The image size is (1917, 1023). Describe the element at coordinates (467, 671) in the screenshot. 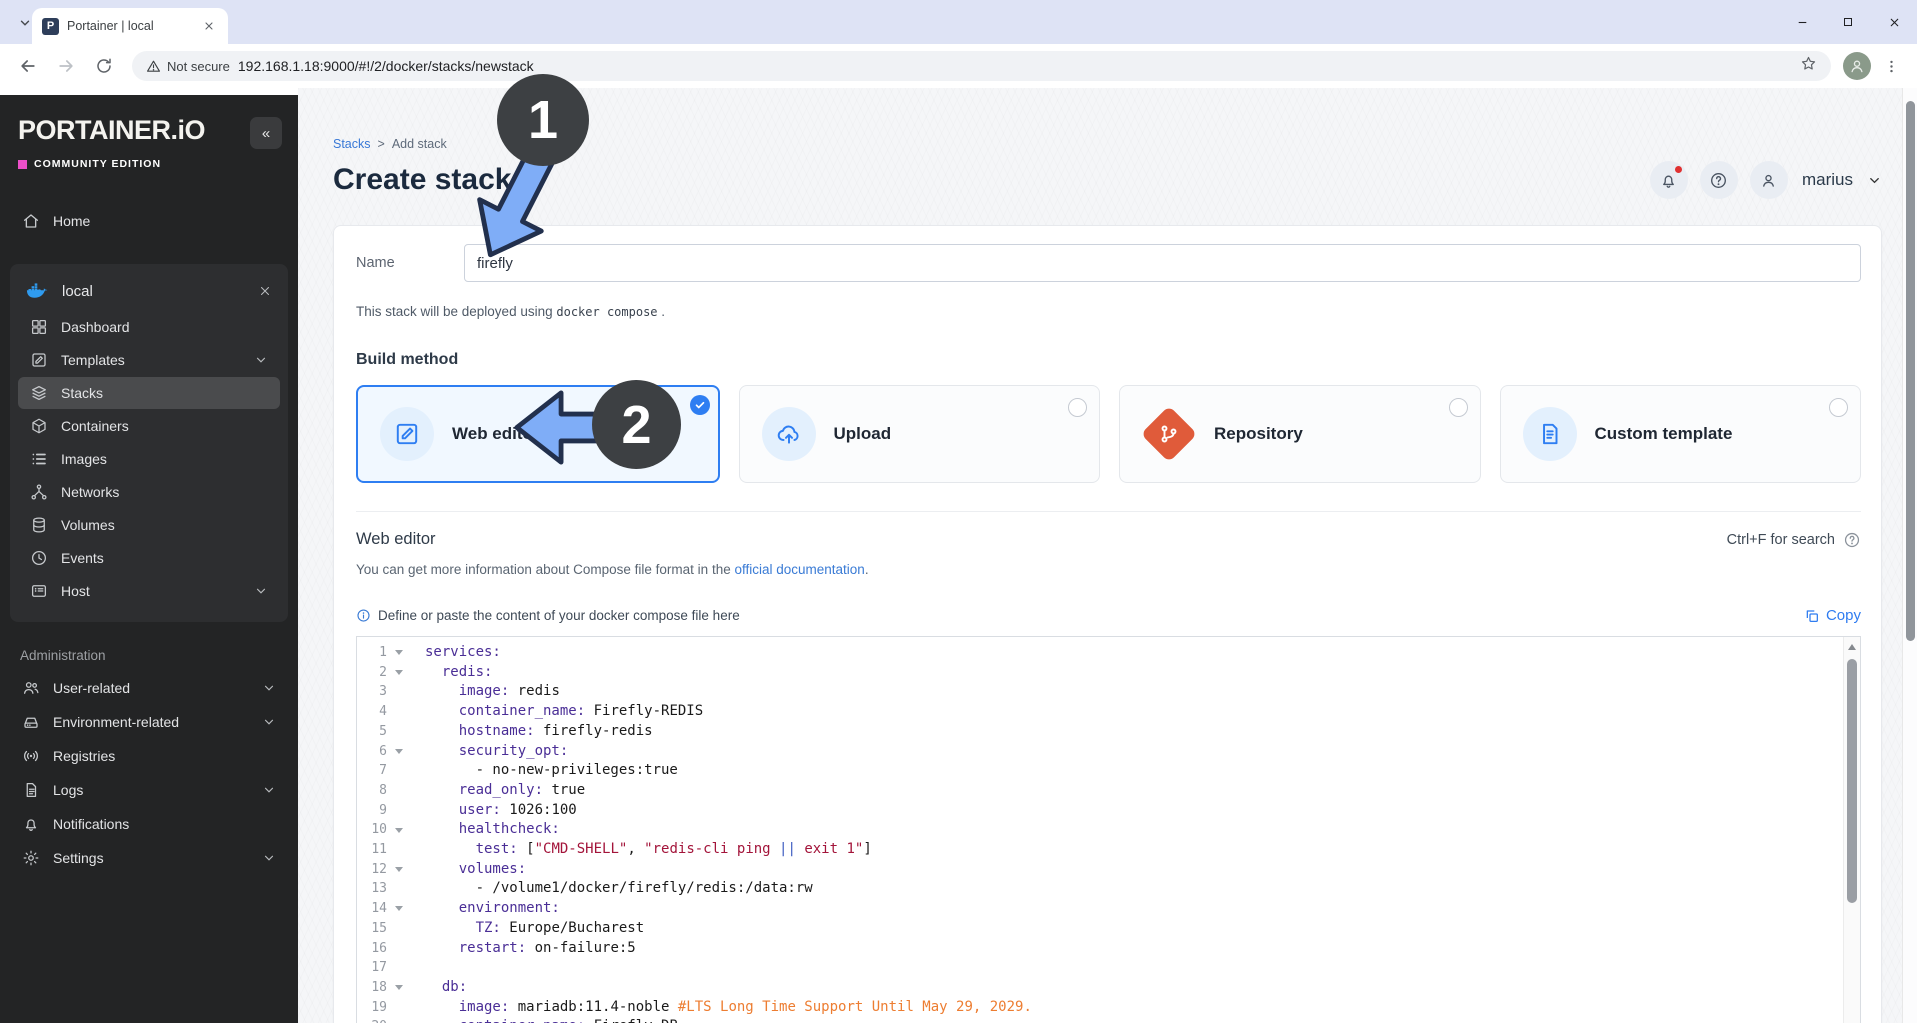

I see `code-text: redis:` at that location.